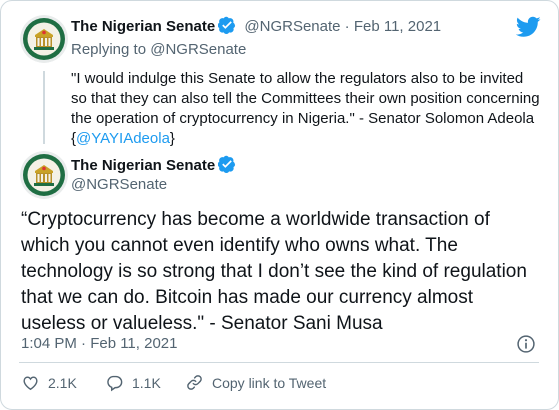  I want to click on main-tweet-author-row: The Nigerian Senate, so click(153, 165).